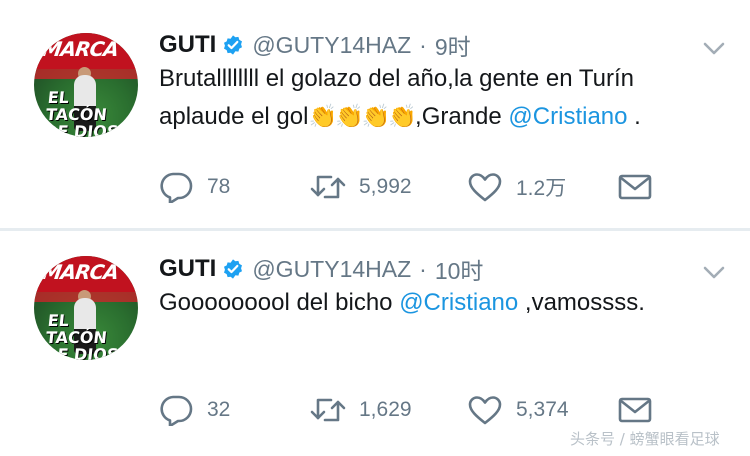 This screenshot has height=456, width=750. Describe the element at coordinates (331, 269) in the screenshot. I see `user-handle: @GUTY14HAZ` at that location.